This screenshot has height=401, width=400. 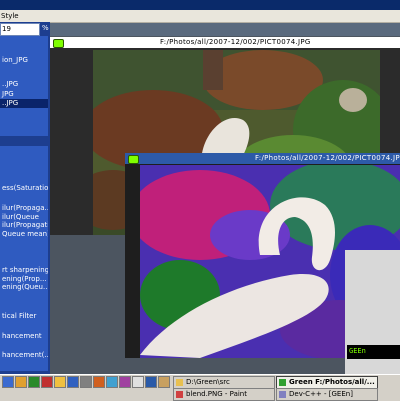 What do you see at coordinates (24, 316) in the screenshot?
I see `operation-item: tical Filter` at bounding box center [24, 316].